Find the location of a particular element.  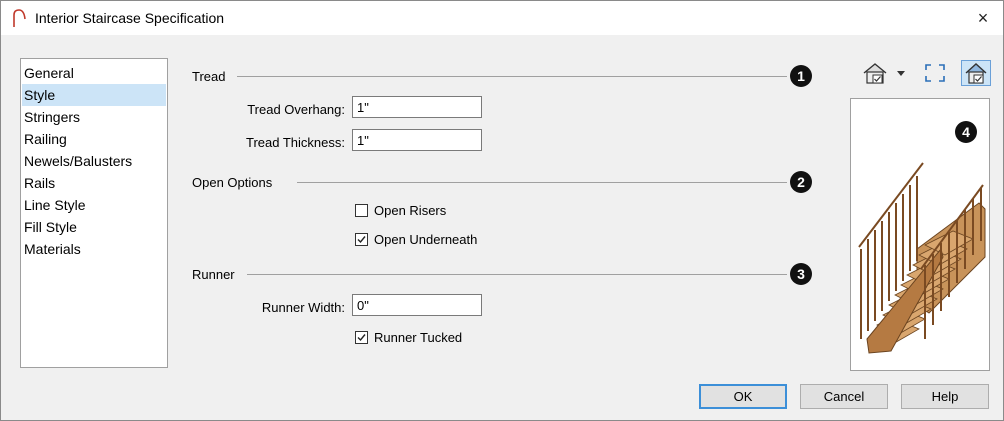

tread-divider is located at coordinates (512, 76).